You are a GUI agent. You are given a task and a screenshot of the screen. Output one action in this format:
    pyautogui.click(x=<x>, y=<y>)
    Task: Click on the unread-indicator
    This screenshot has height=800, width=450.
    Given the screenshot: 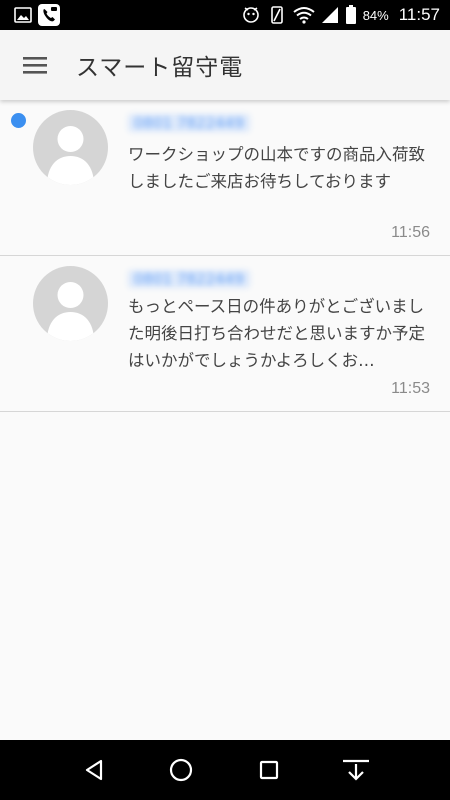 What is the action you would take?
    pyautogui.click(x=18, y=120)
    